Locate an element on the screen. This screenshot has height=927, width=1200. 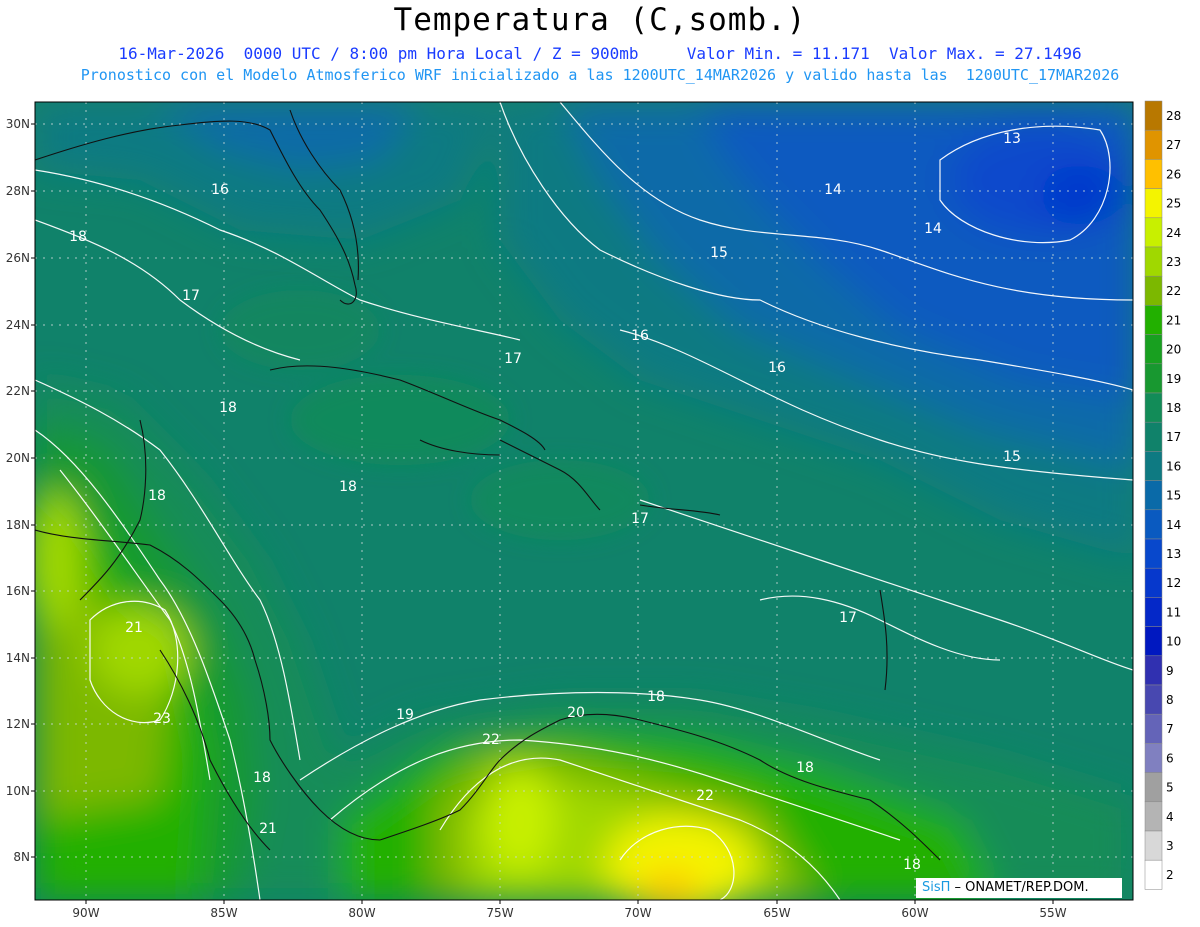
lat-label: 18N is located at coordinates (18, 525).